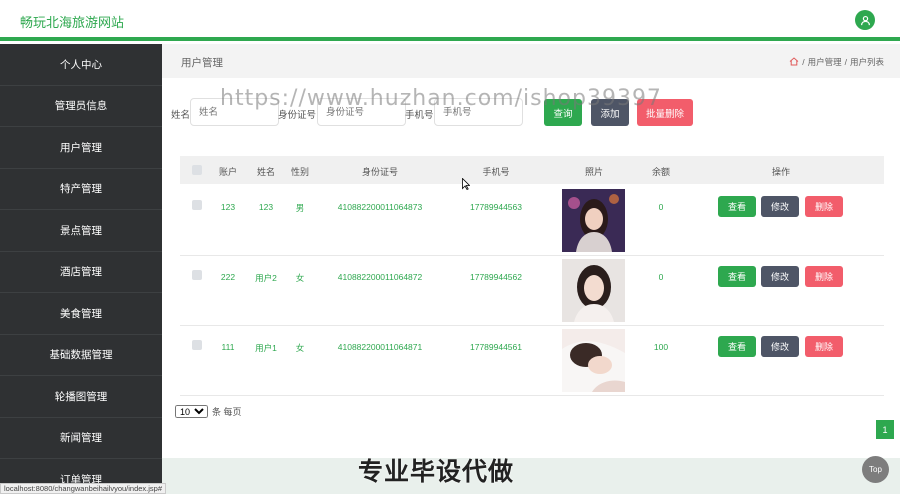 The height and width of the screenshot is (494, 900). Describe the element at coordinates (531, 61) in the screenshot. I see `title-bar: 用户管理 / 用户管理 / 用户列表` at that location.